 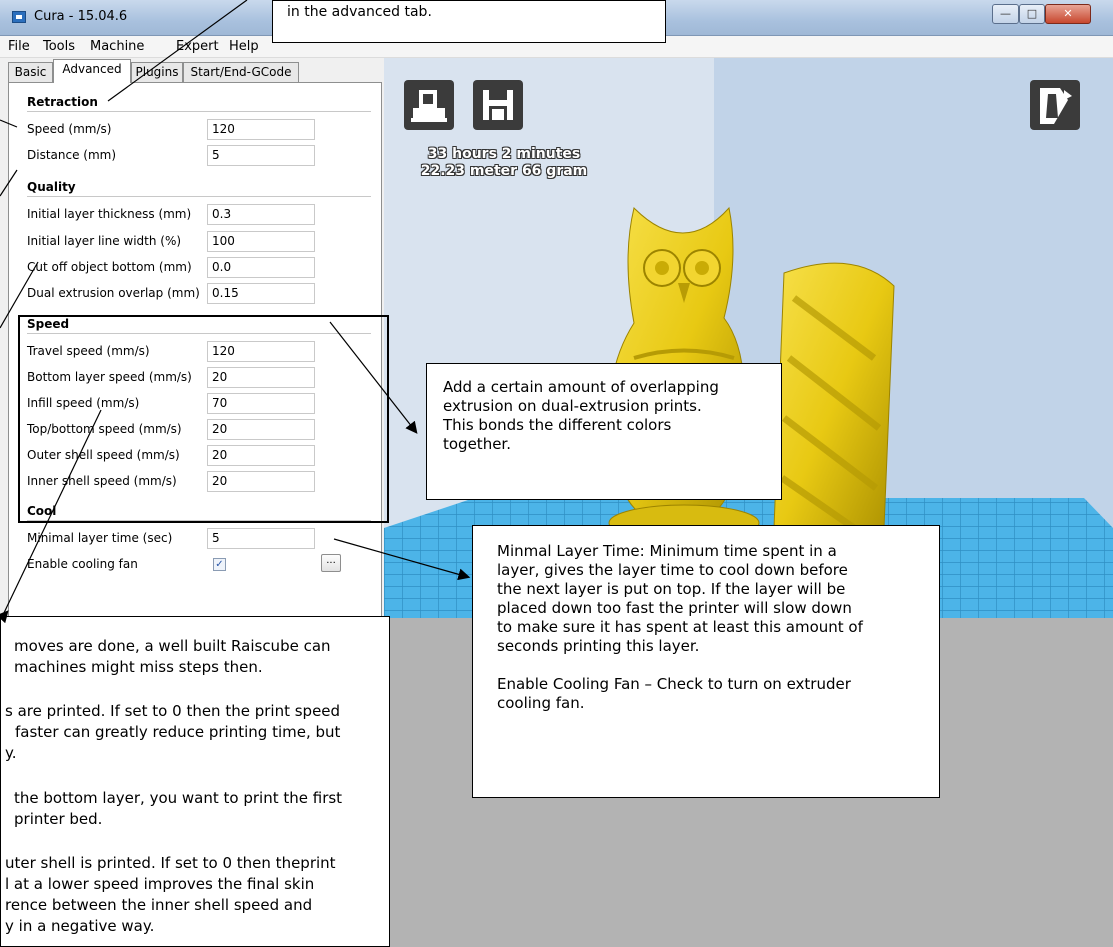 I want to click on outer-shell-speed-input: 20, so click(x=261, y=455).